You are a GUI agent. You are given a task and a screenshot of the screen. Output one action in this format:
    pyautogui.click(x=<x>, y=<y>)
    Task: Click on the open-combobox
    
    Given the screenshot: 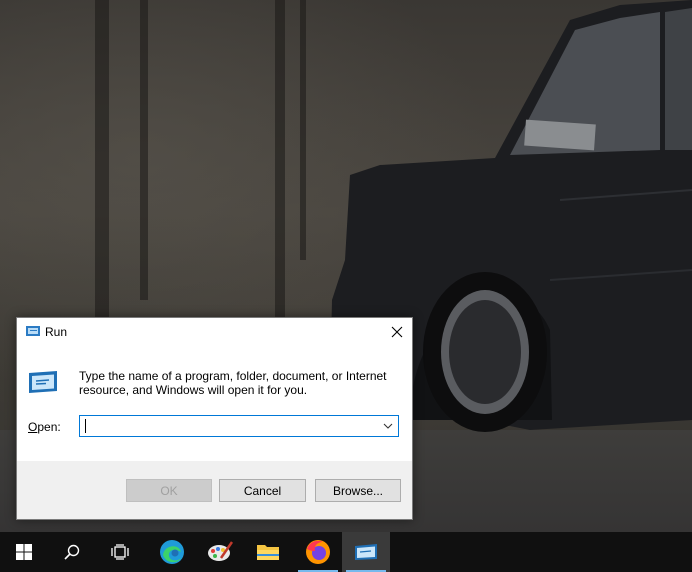 What is the action you would take?
    pyautogui.click(x=239, y=426)
    